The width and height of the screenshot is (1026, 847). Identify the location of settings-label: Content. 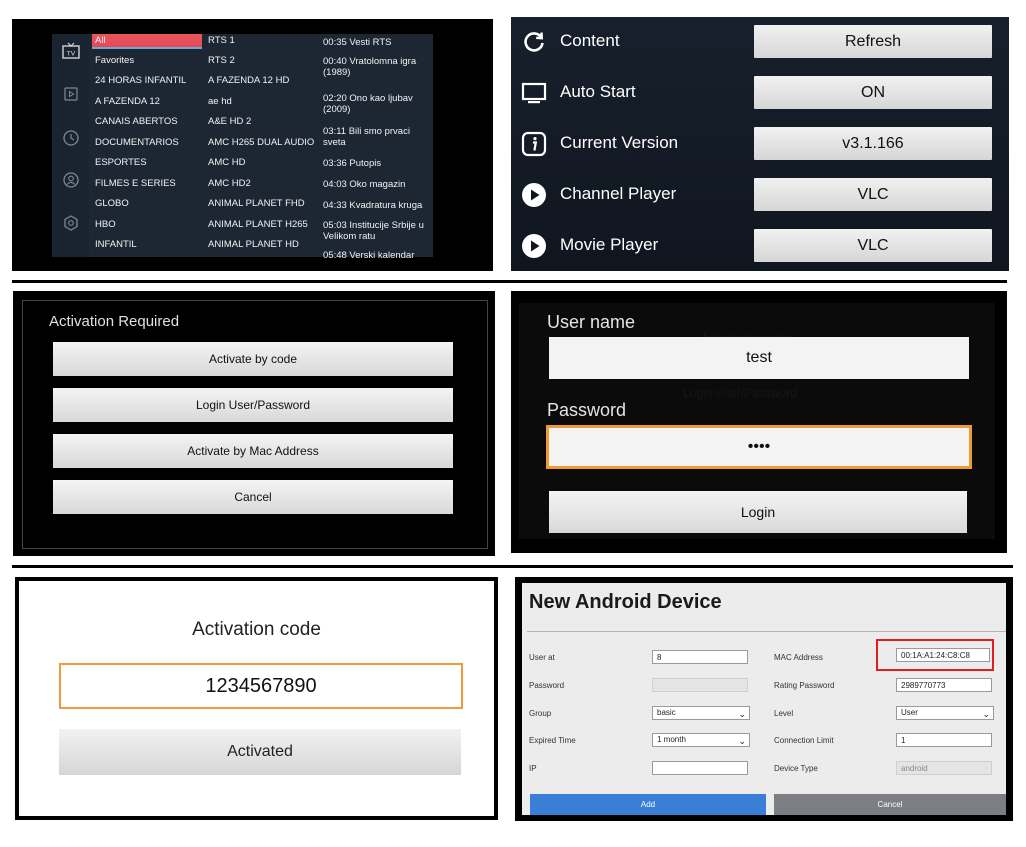
(590, 40).